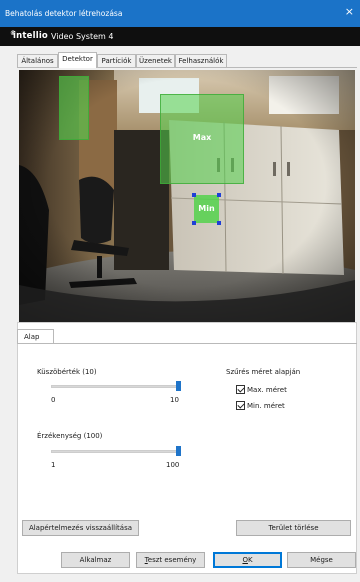 The width and height of the screenshot is (360, 582). What do you see at coordinates (187, 343) in the screenshot?
I see `subtab-divider` at bounding box center [187, 343].